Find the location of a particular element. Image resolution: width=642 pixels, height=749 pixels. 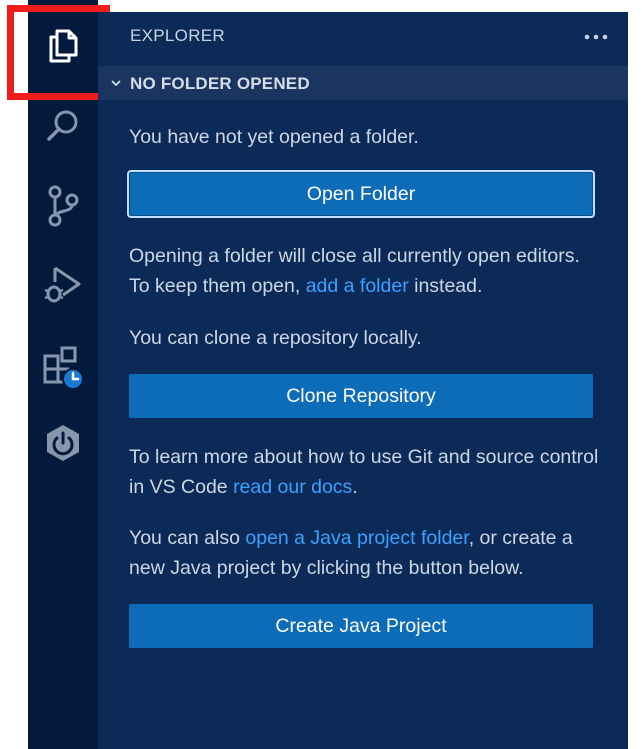

clone-message: You can clone a repository locally. is located at coordinates (275, 338).